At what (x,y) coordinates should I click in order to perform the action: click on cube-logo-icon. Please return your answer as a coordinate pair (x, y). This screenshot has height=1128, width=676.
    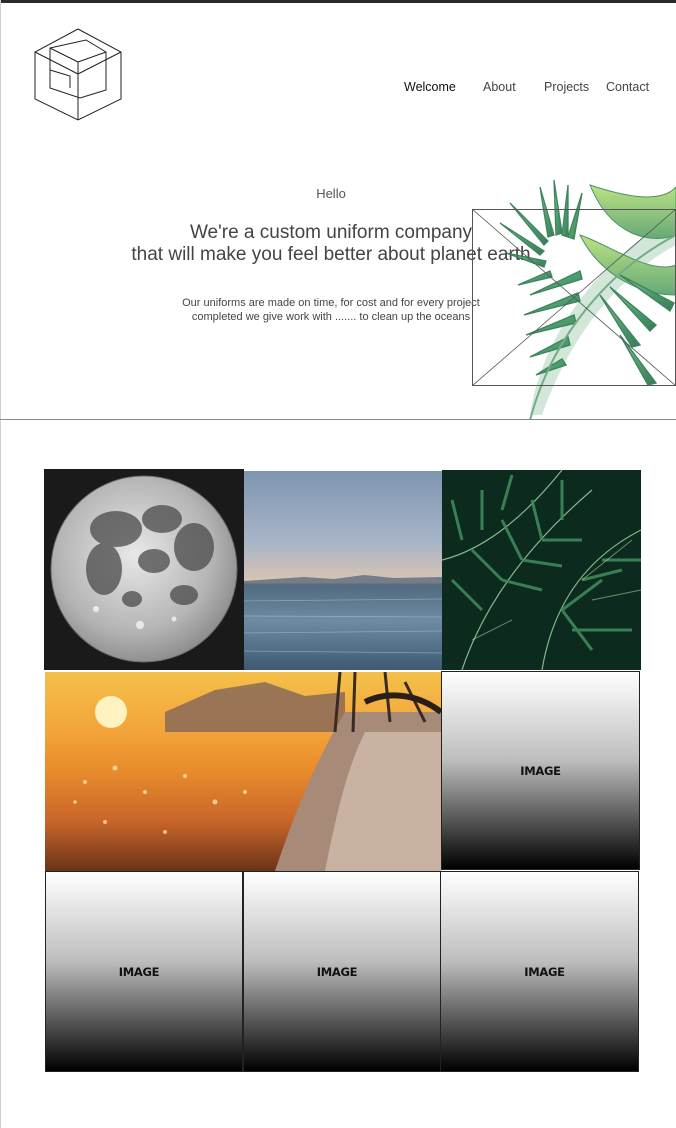
    Looking at the image, I should click on (78, 74).